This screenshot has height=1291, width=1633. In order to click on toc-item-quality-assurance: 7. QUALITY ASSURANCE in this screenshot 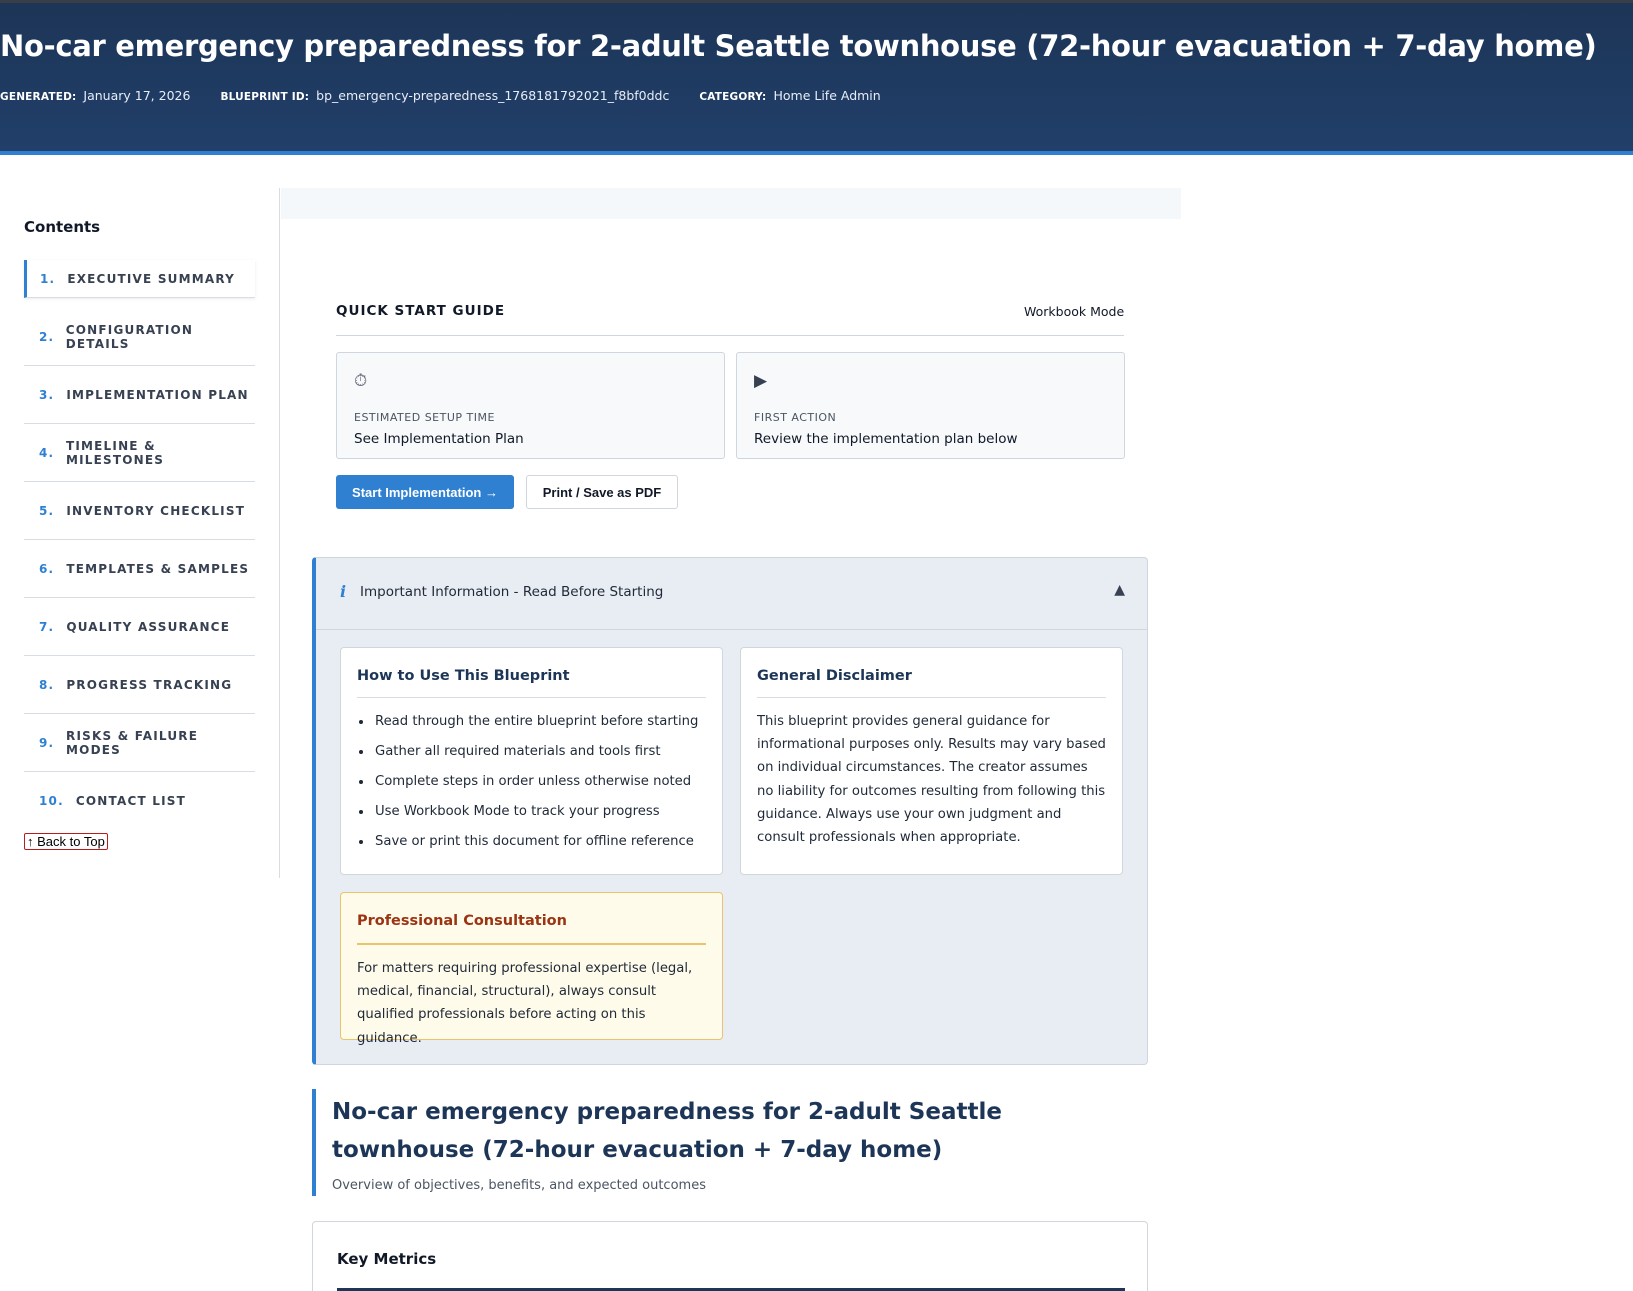, I will do `click(139, 627)`.